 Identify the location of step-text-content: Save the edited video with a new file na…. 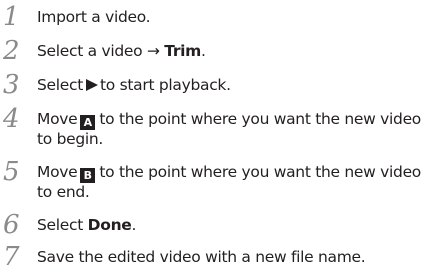
(201, 257).